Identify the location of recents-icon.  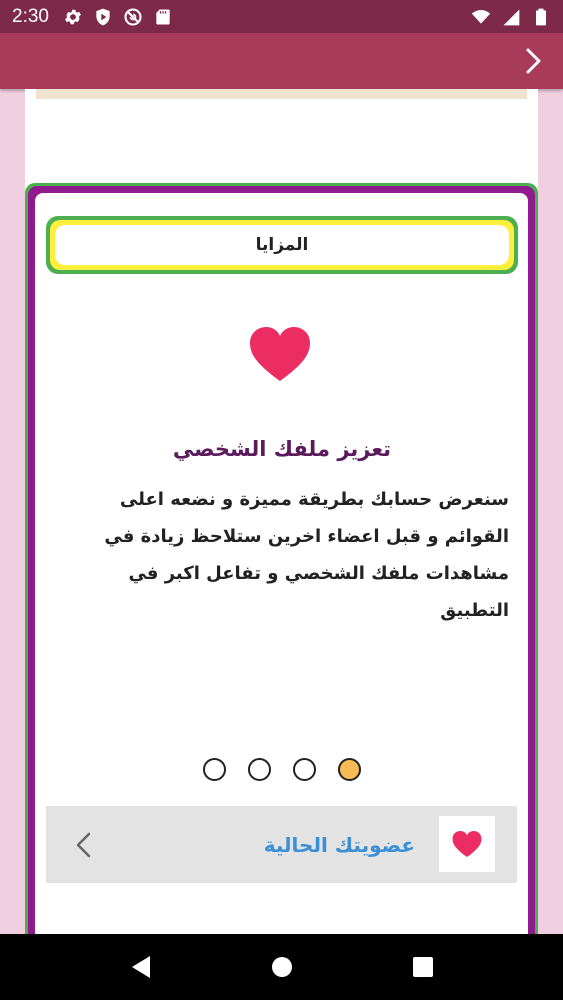
(422, 967).